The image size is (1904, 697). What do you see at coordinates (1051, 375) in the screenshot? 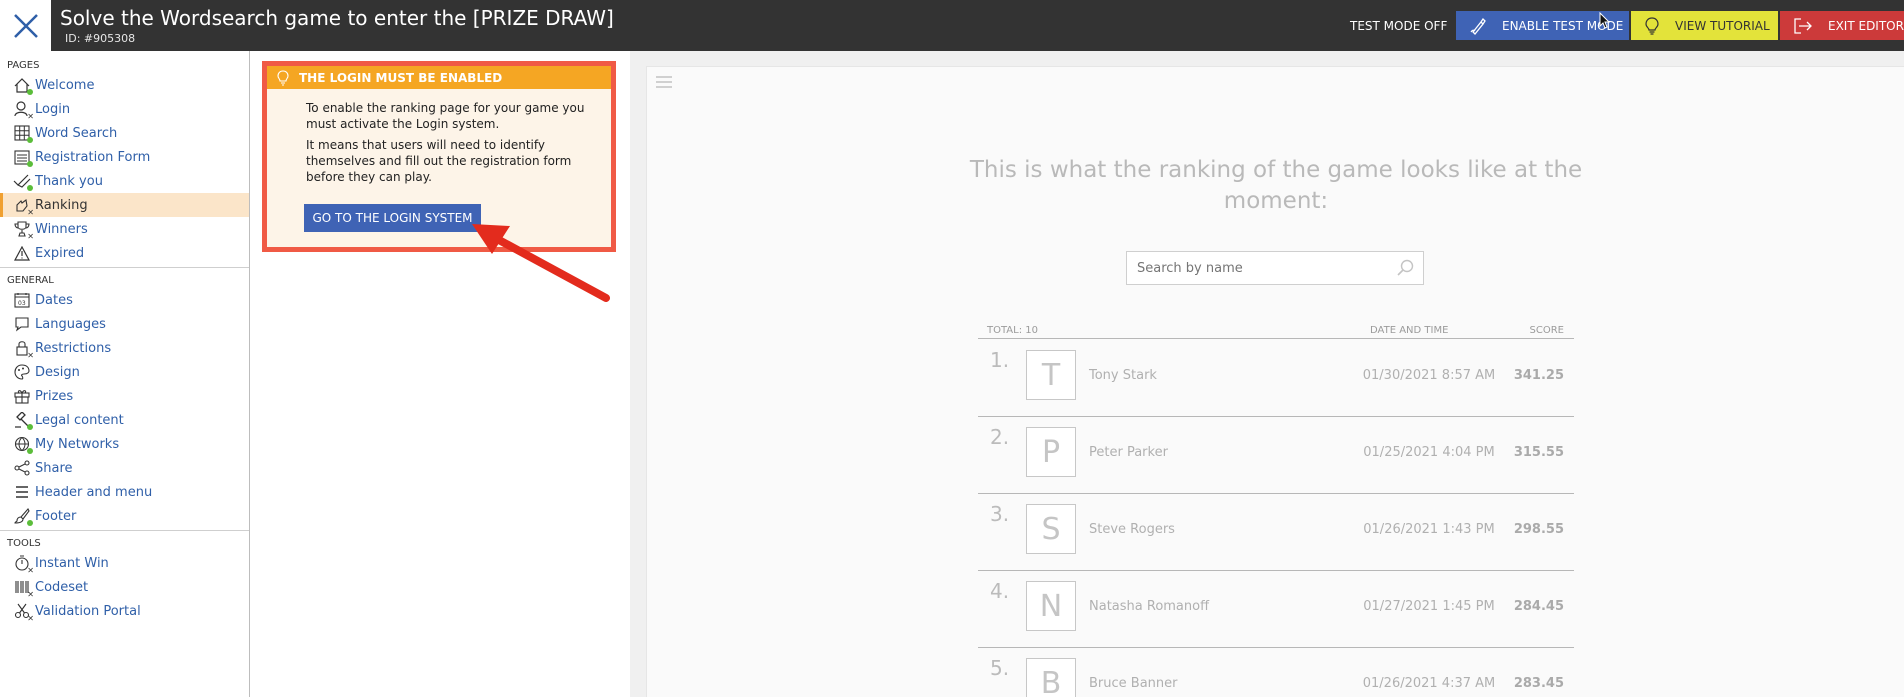
I see `avatar: T` at bounding box center [1051, 375].